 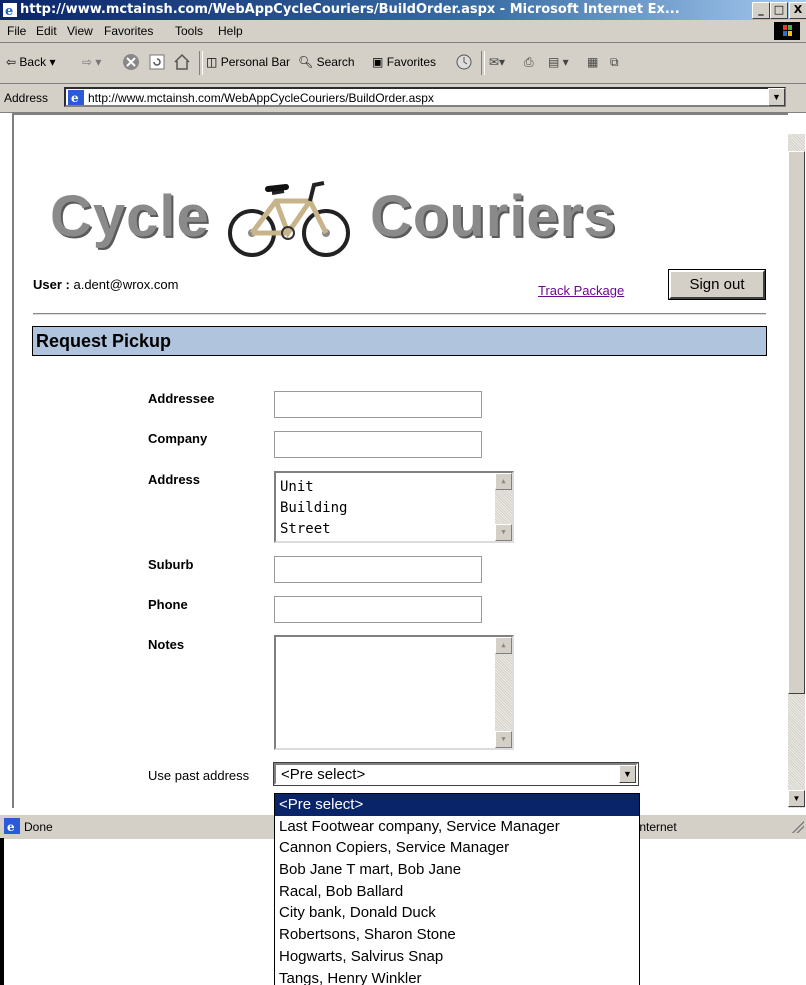 I want to click on dropdown-option: Racal, Bob Ballard, so click(x=457, y=892).